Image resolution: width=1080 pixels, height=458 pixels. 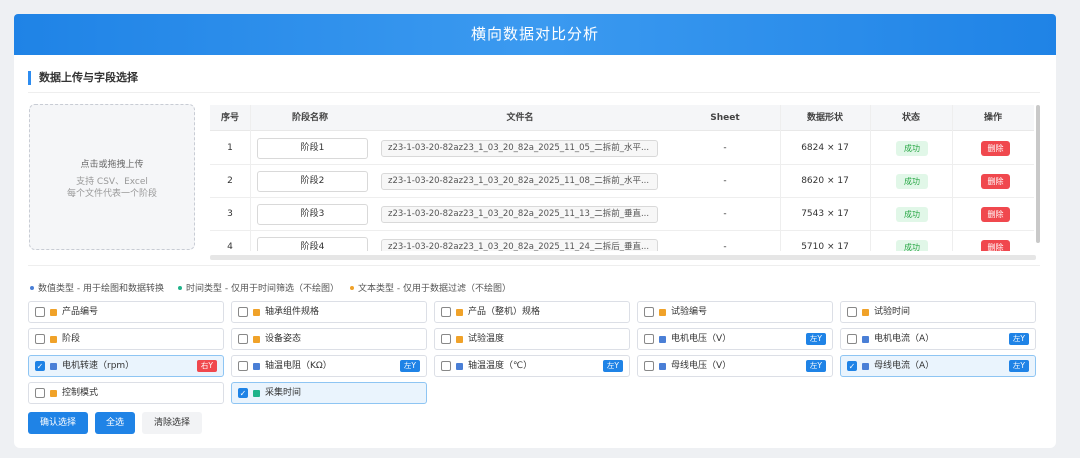 I want to click on field-label: 电机电流（A）, so click(x=904, y=339).